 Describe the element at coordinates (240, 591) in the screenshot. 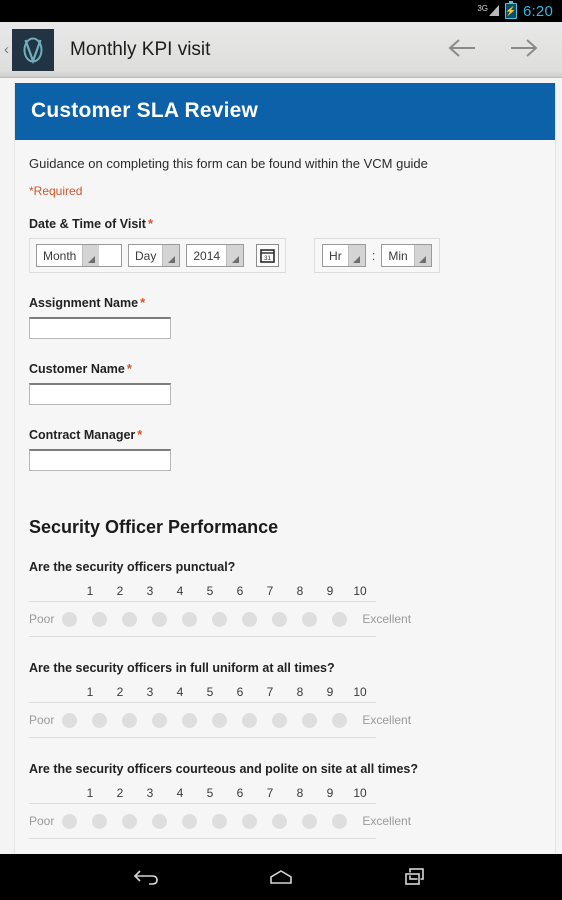

I see `scale-number: 6` at that location.